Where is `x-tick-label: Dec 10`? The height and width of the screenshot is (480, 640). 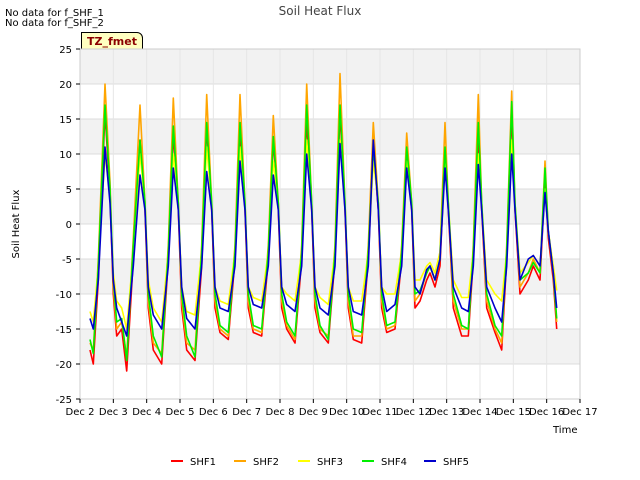 x-tick-label: Dec 10 is located at coordinates (346, 412).